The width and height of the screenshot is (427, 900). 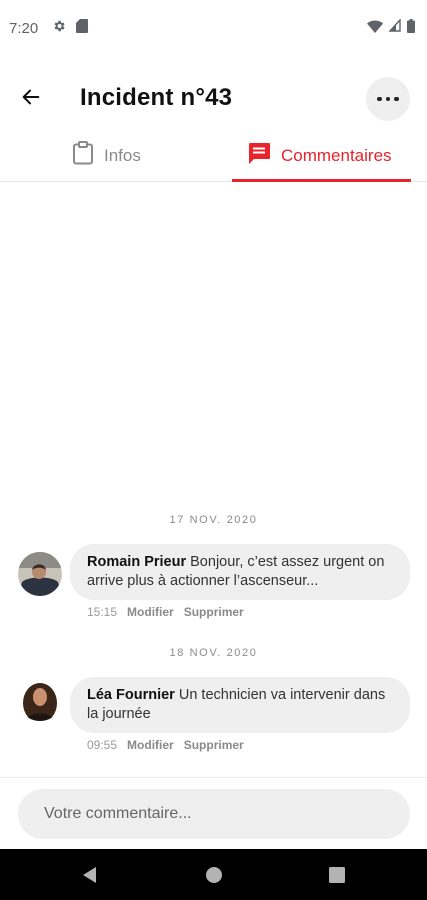 I want to click on comment-time: 15:15, so click(x=102, y=612).